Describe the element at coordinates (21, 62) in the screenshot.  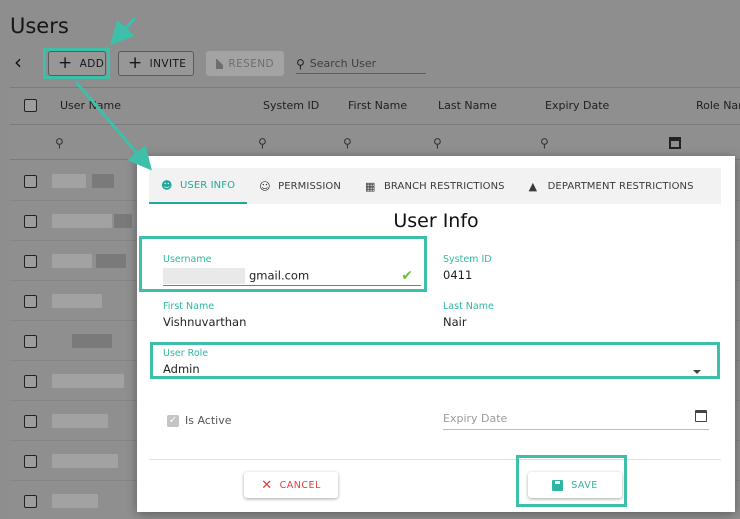
I see `back-icon: ‹` at that location.